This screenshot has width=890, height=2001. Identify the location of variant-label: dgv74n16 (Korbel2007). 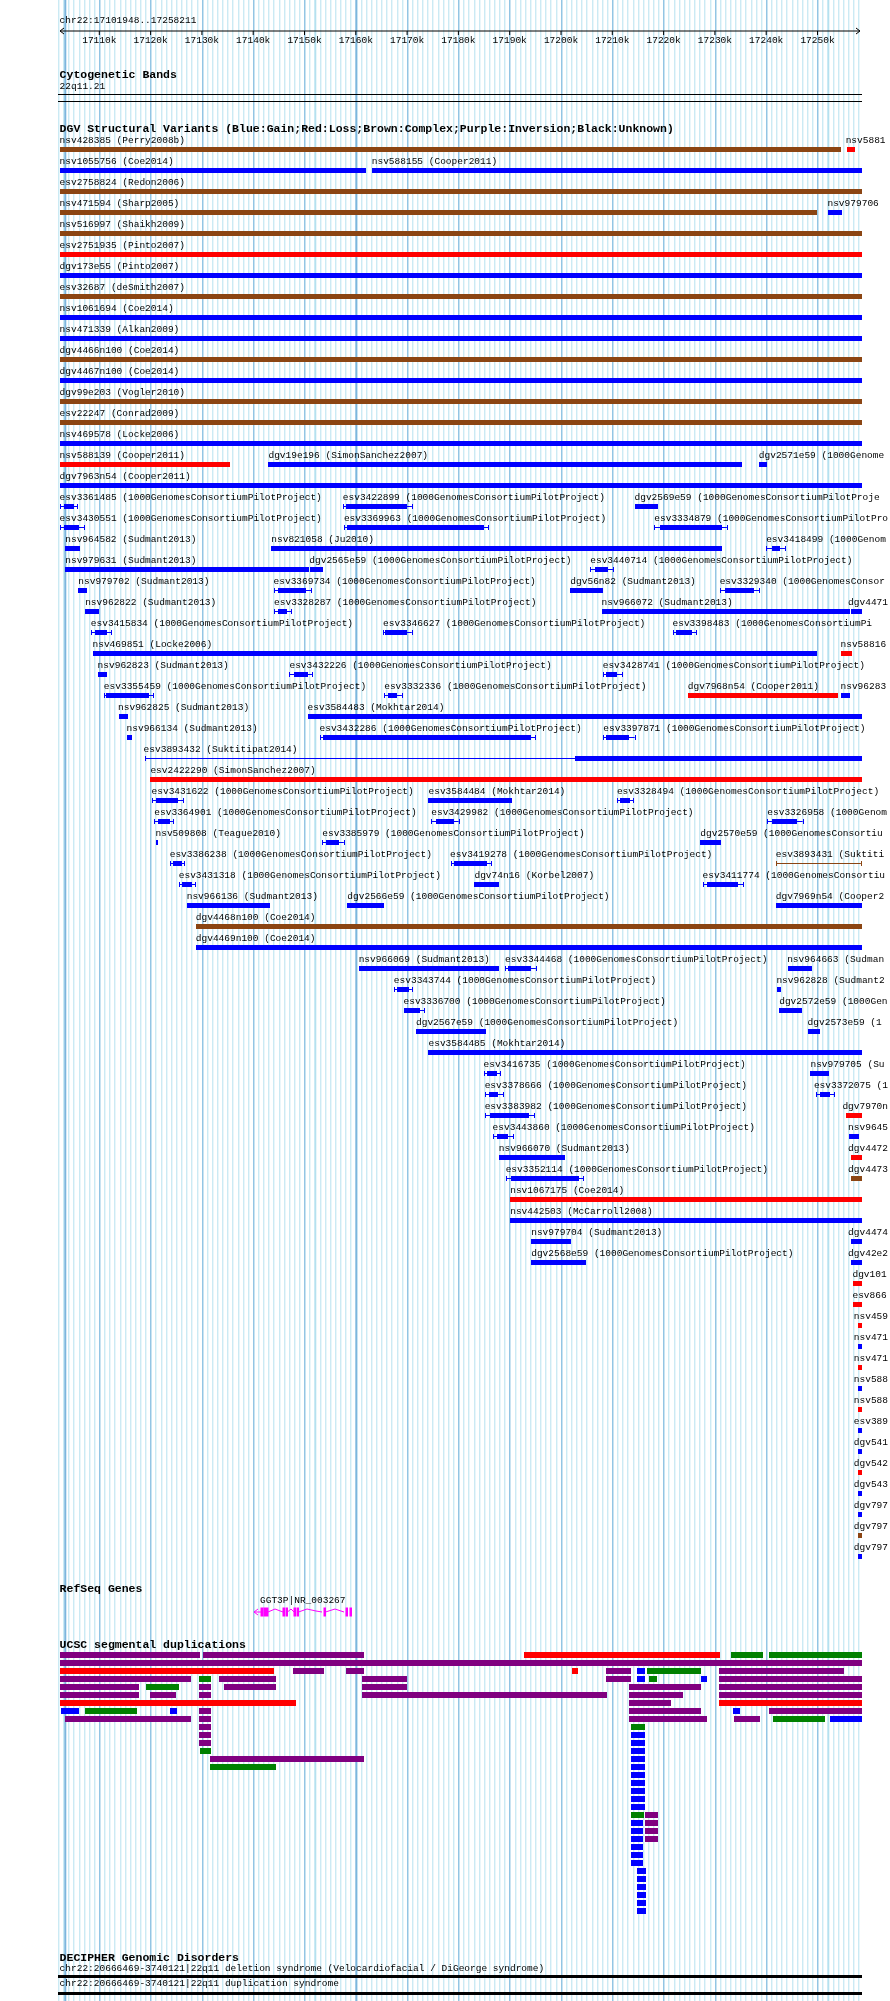
(534, 876).